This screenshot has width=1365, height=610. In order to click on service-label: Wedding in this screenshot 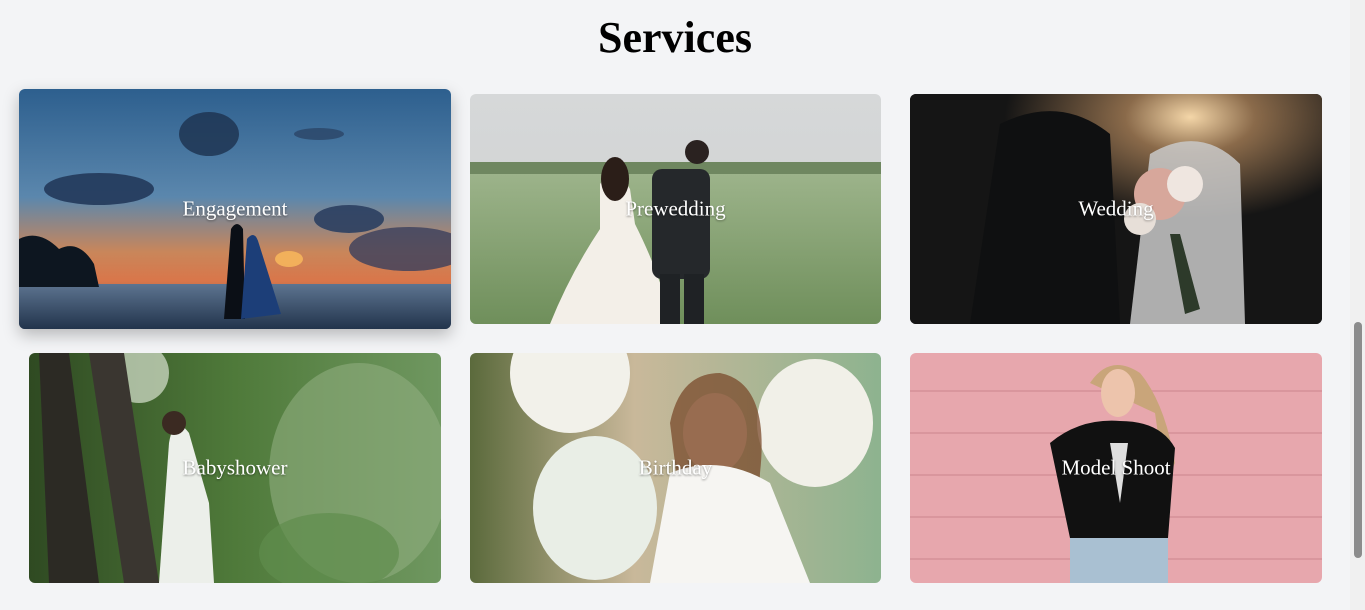, I will do `click(1116, 208)`.